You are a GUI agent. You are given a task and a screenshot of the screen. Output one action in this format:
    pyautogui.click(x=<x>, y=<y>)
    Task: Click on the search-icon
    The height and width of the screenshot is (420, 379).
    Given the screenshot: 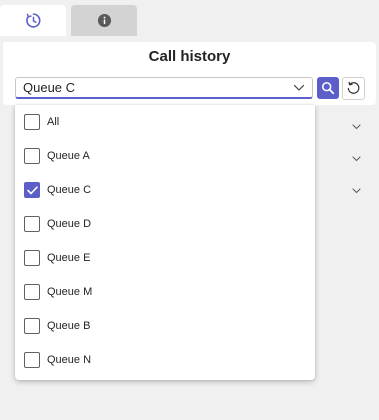 What is the action you would take?
    pyautogui.click(x=328, y=88)
    